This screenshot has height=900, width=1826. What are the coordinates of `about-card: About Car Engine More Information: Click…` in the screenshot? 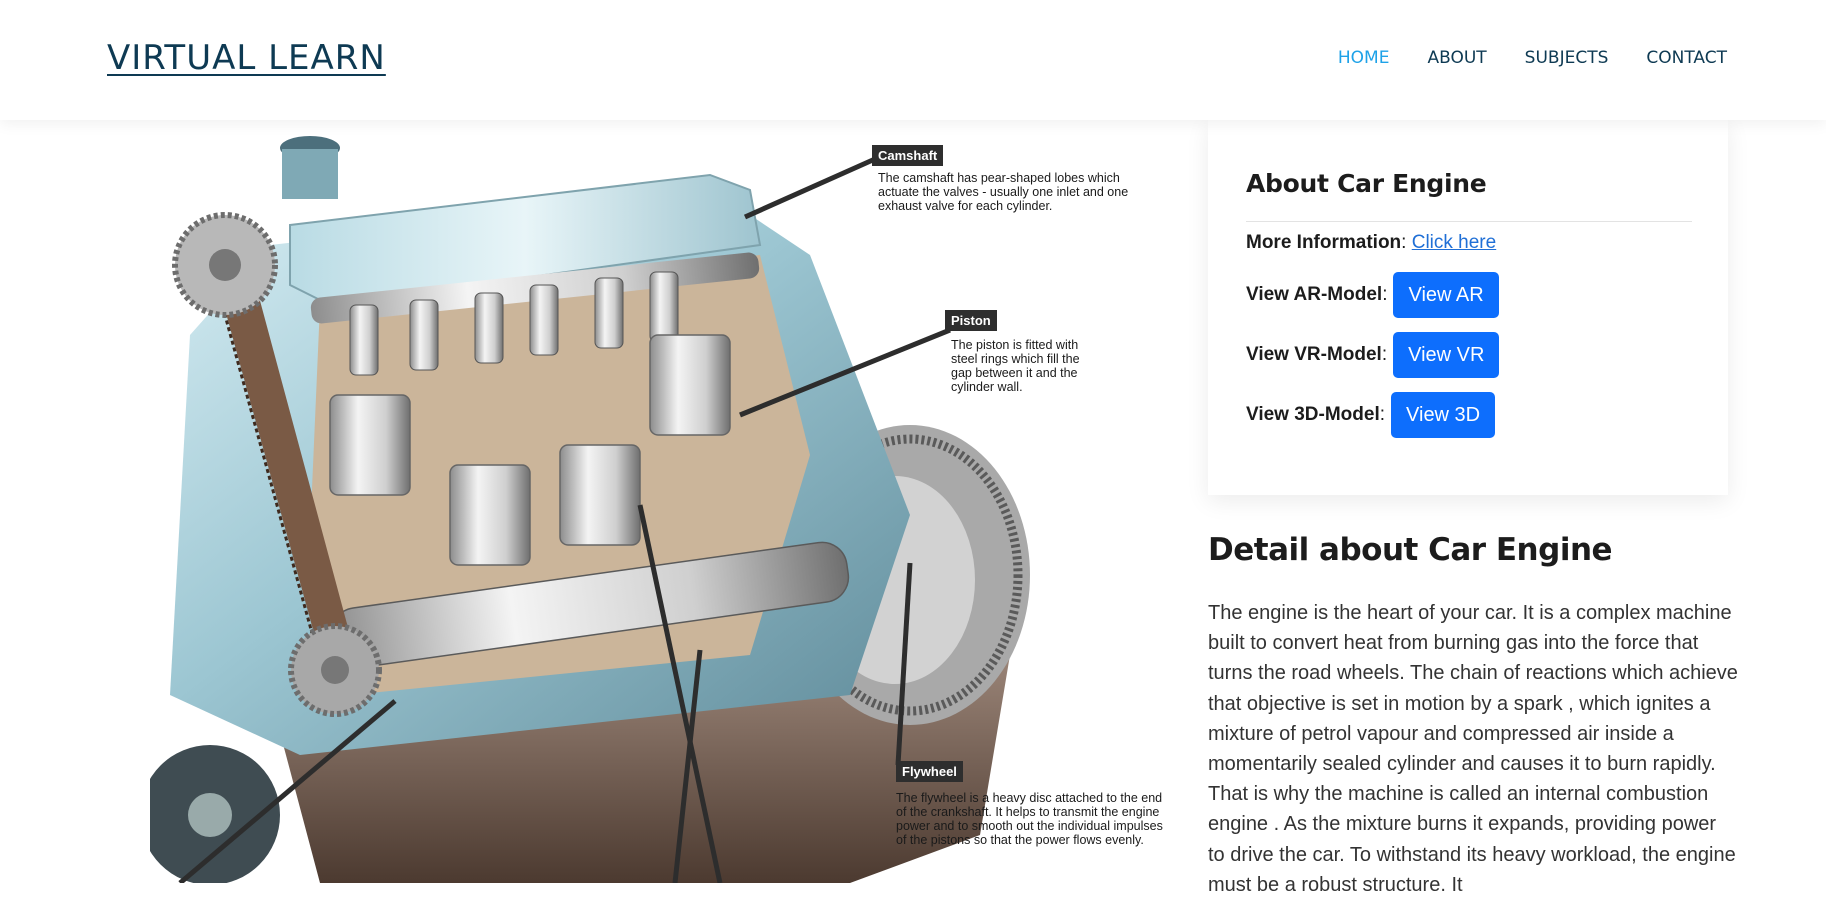 It's located at (1468, 307).